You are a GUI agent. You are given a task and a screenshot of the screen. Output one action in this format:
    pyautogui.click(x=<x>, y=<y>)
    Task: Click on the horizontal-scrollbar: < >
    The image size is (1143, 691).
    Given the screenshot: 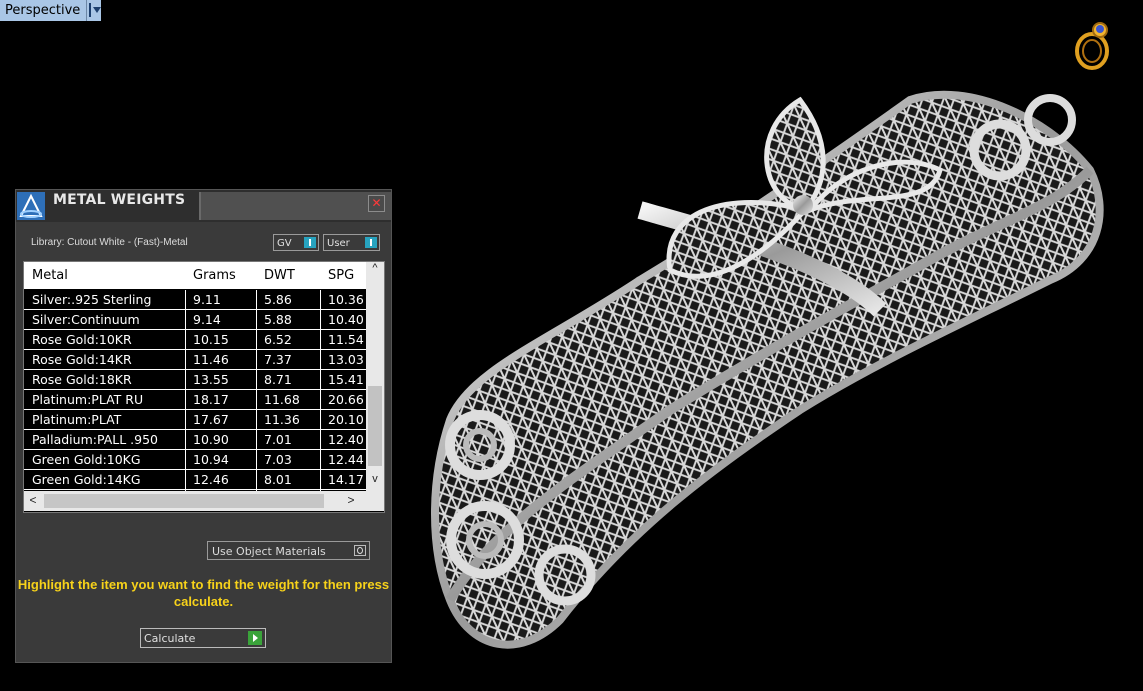 What is the action you would take?
    pyautogui.click(x=195, y=501)
    